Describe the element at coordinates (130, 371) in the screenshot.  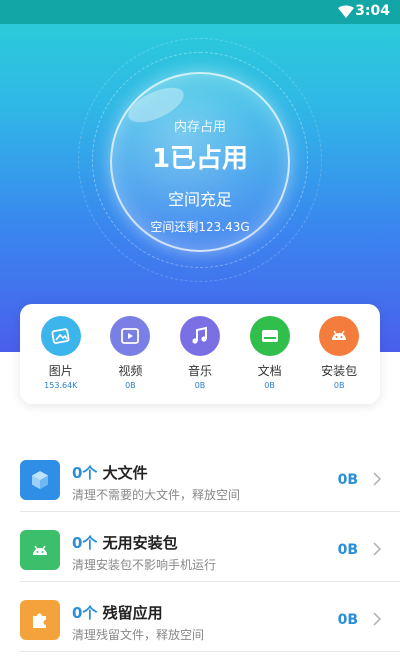
I see `category-label: 视频` at that location.